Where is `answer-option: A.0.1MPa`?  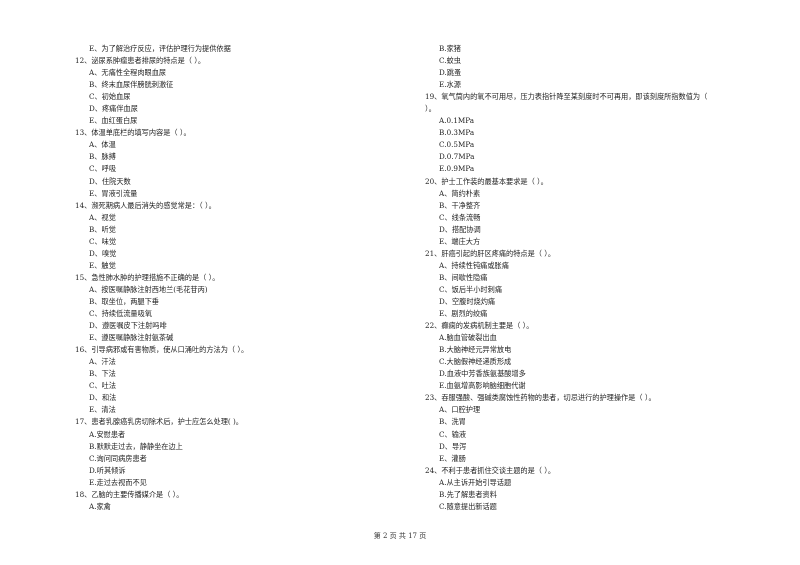 answer-option: A.0.1MPa is located at coordinates (457, 121).